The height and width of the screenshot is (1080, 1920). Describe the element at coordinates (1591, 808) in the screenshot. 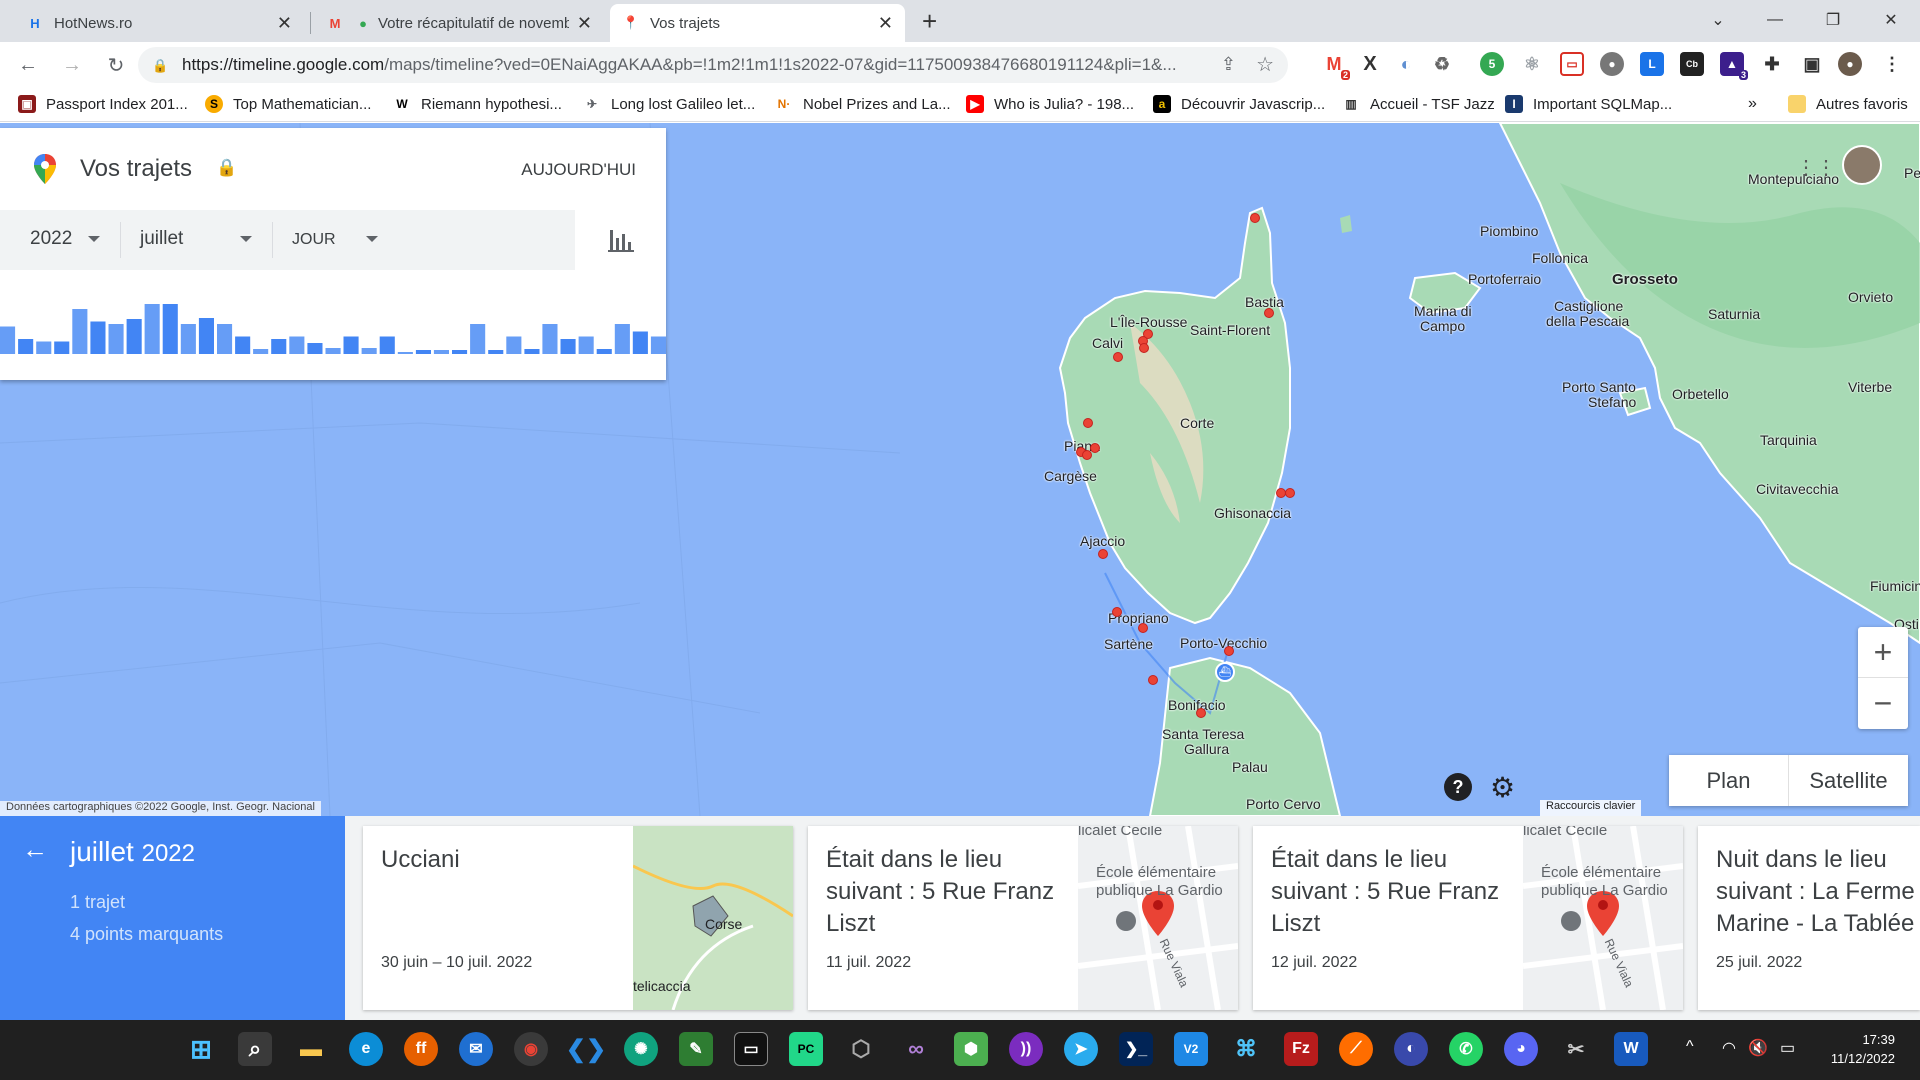

I see `keyboard-shortcuts-link: Raccourcis clavier` at that location.